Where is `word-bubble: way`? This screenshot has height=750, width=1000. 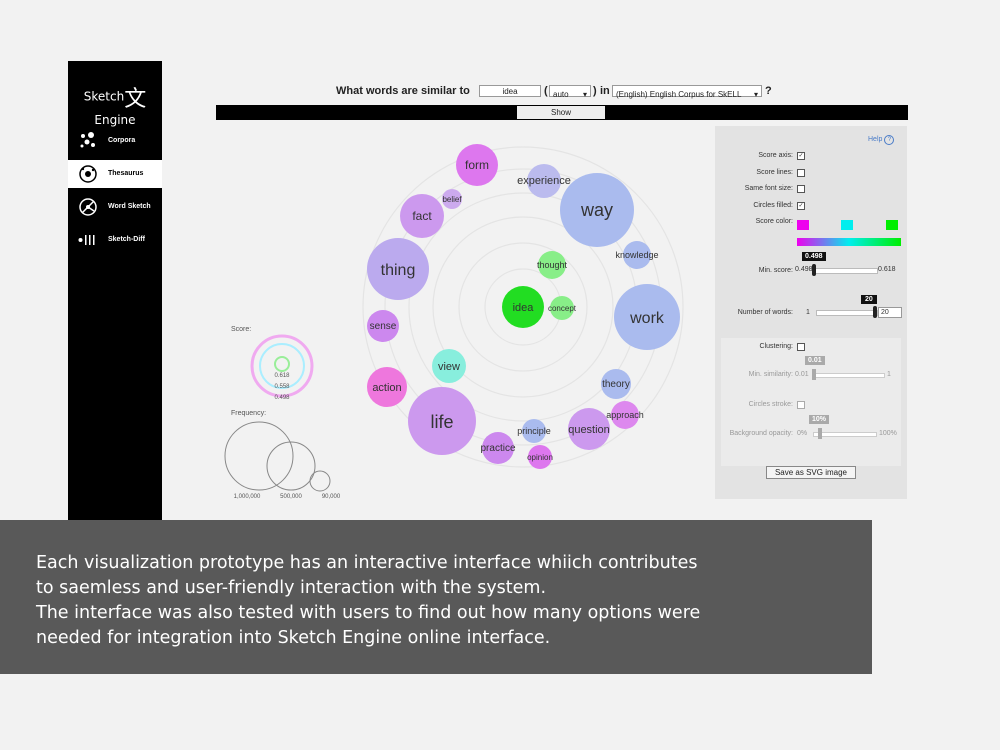 word-bubble: way is located at coordinates (597, 210).